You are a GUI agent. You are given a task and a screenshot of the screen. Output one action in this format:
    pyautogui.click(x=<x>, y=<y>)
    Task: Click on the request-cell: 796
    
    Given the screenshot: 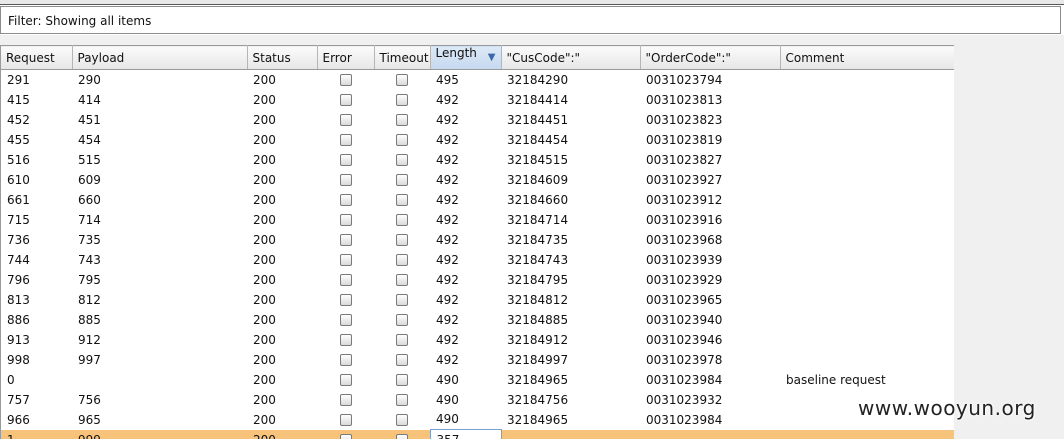 What is the action you would take?
    pyautogui.click(x=18, y=279)
    